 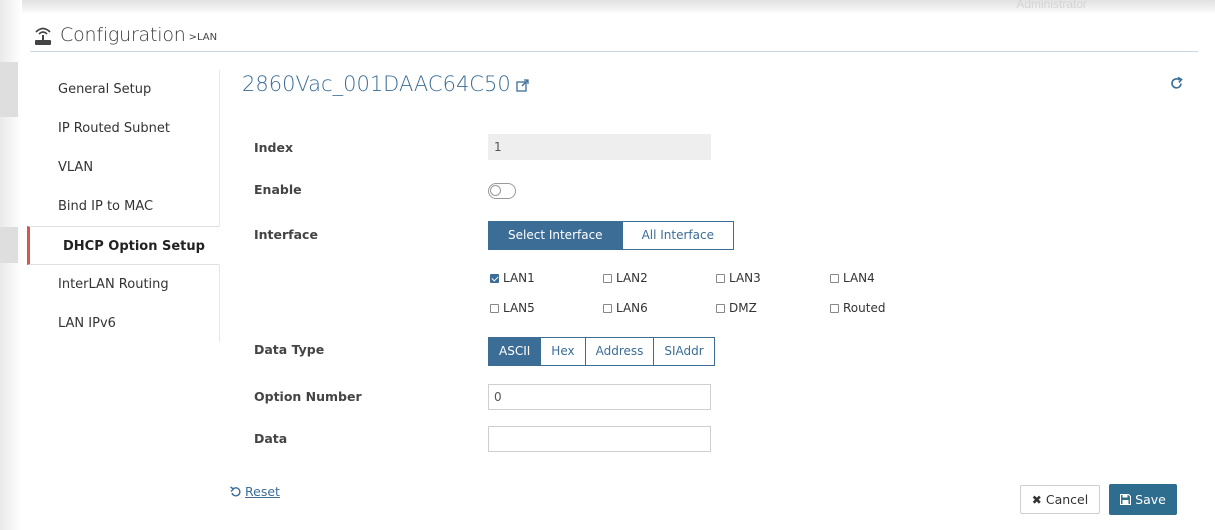 I want to click on save-disk-icon, so click(x=1126, y=499).